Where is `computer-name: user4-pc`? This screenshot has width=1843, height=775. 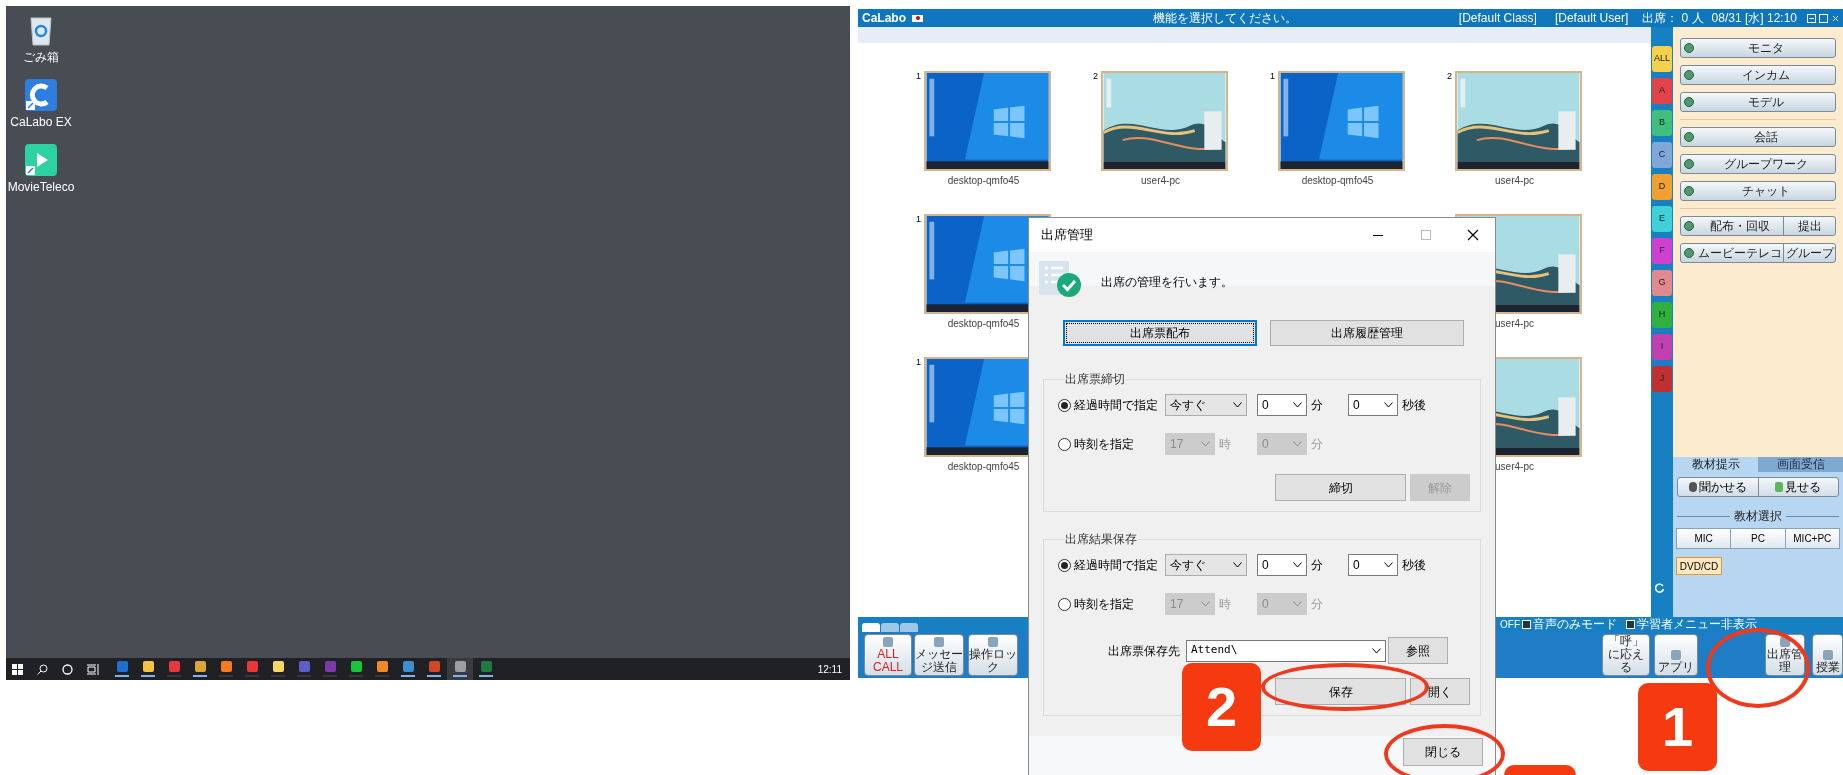 computer-name: user4-pc is located at coordinates (1514, 467).